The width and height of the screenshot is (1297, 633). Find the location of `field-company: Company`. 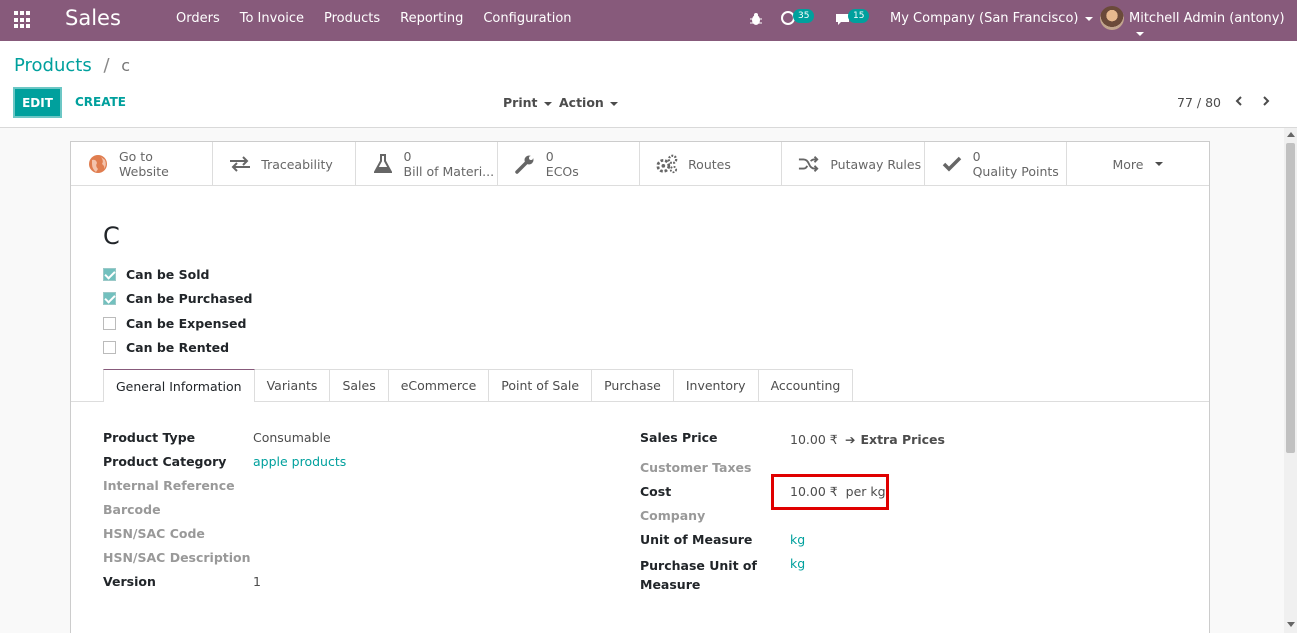

field-company: Company is located at coordinates (890, 520).